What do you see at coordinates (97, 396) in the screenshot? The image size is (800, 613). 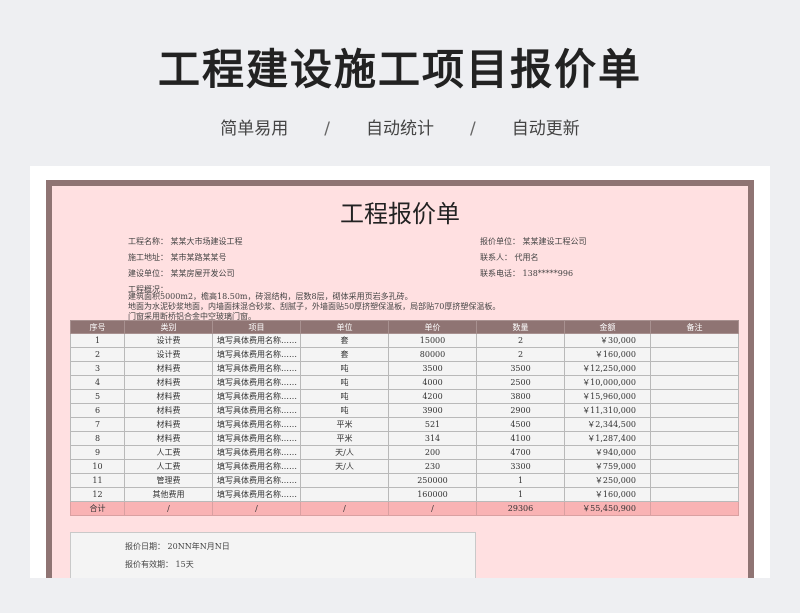 I see `cell-index: 5` at bounding box center [97, 396].